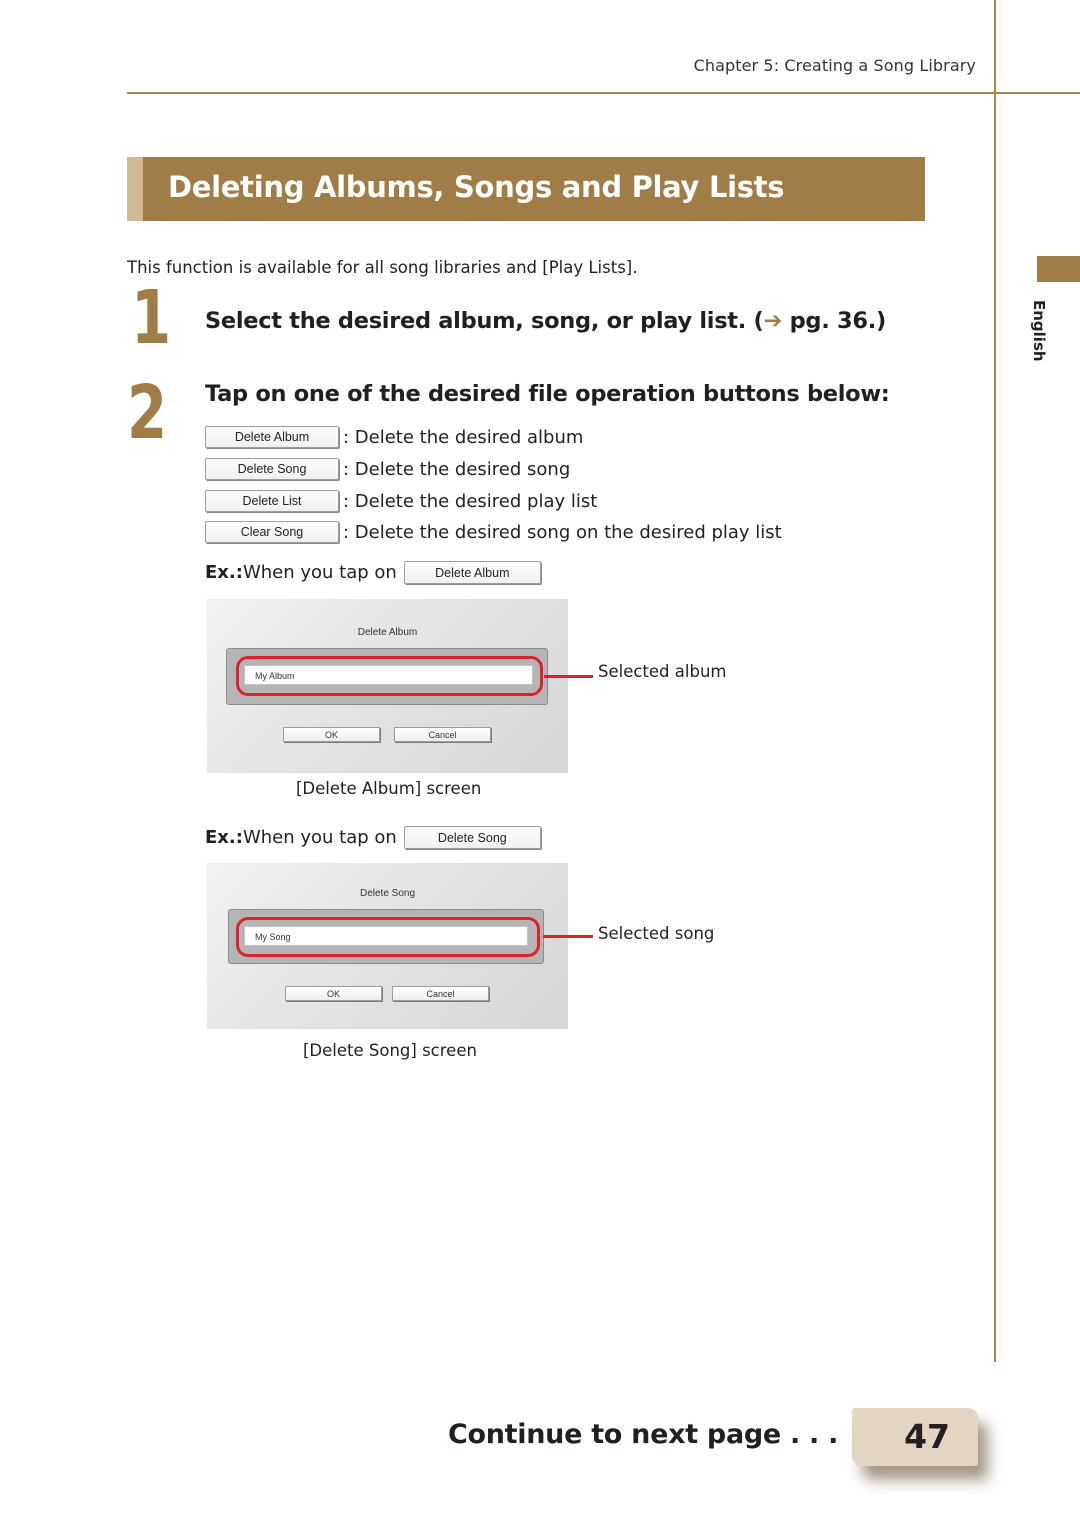 The height and width of the screenshot is (1528, 1080). Describe the element at coordinates (470, 501) in the screenshot. I see `operation-description: : Delete the desired play list` at that location.